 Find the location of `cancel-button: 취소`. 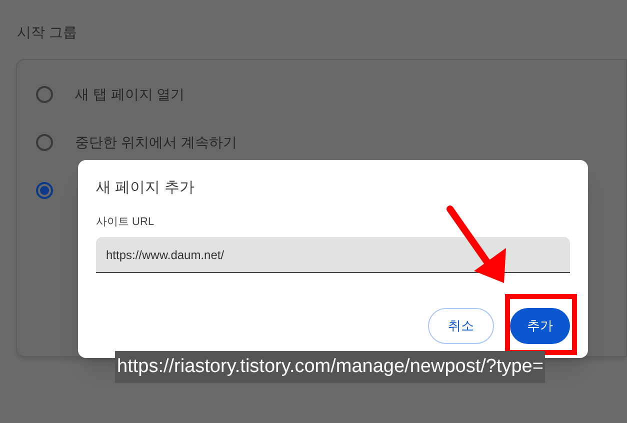

cancel-button: 취소 is located at coordinates (461, 326).